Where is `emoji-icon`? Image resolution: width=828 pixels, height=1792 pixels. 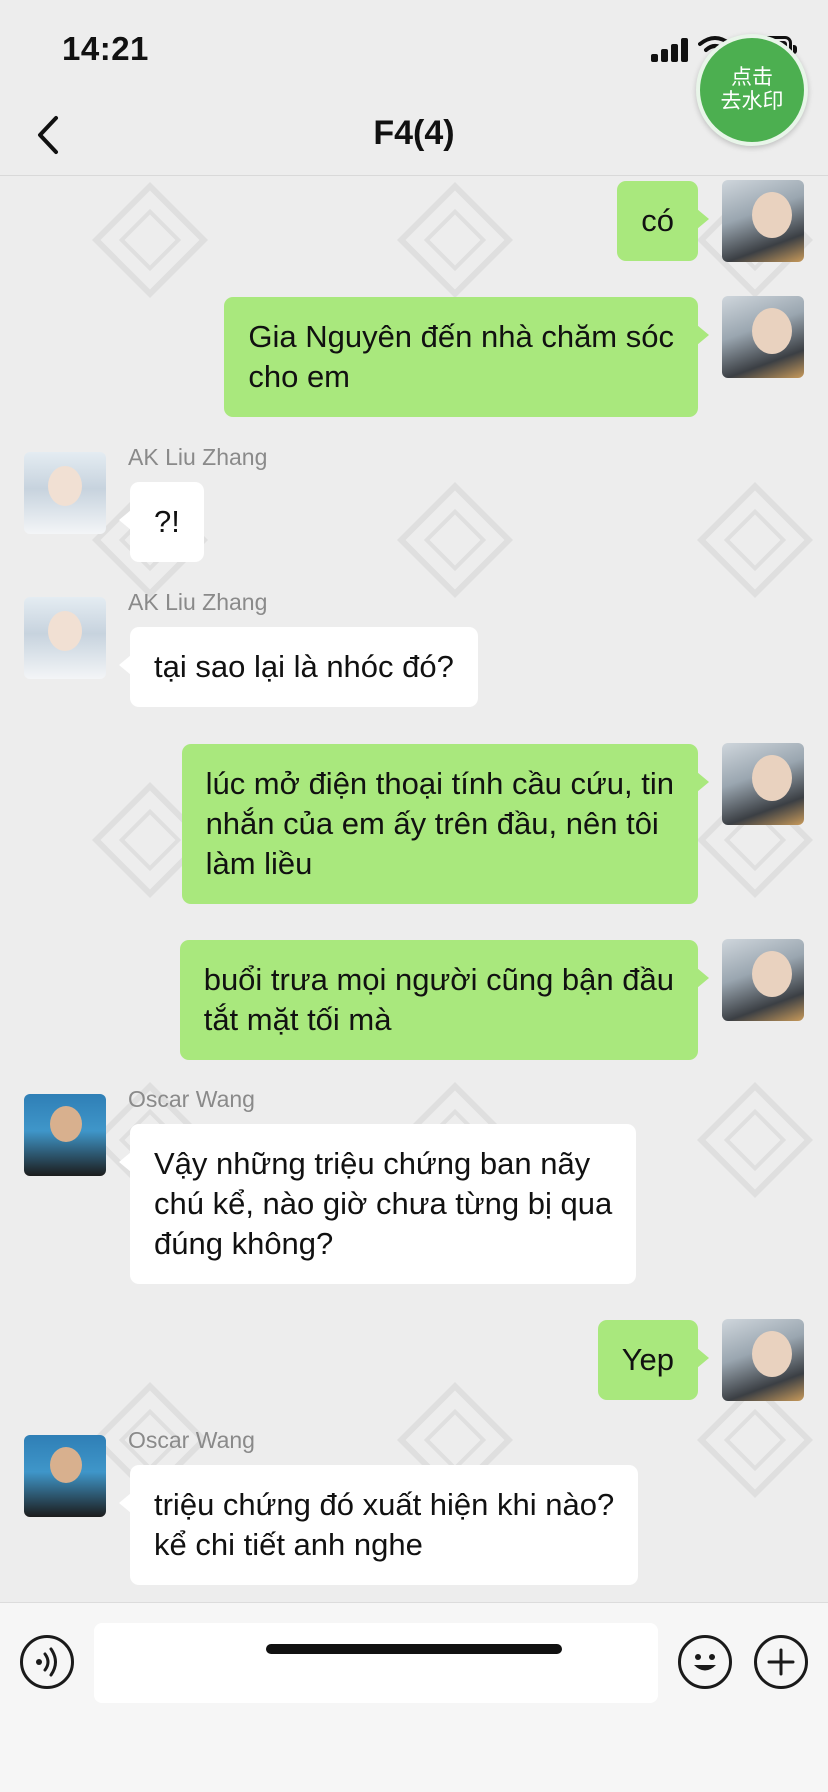 emoji-icon is located at coordinates (705, 1662).